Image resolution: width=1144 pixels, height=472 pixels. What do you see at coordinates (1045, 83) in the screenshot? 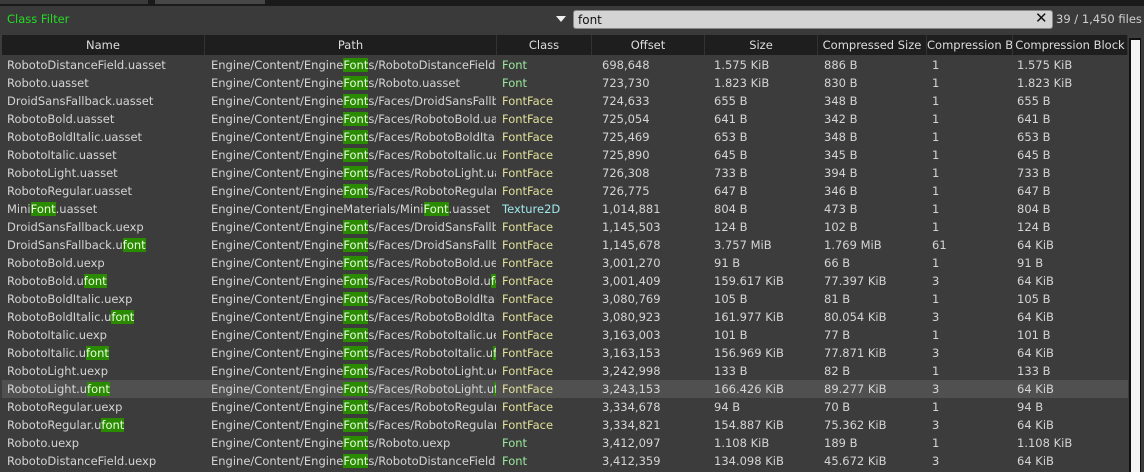
I see `cell-compression-block-size: 1.823 KiB` at bounding box center [1045, 83].